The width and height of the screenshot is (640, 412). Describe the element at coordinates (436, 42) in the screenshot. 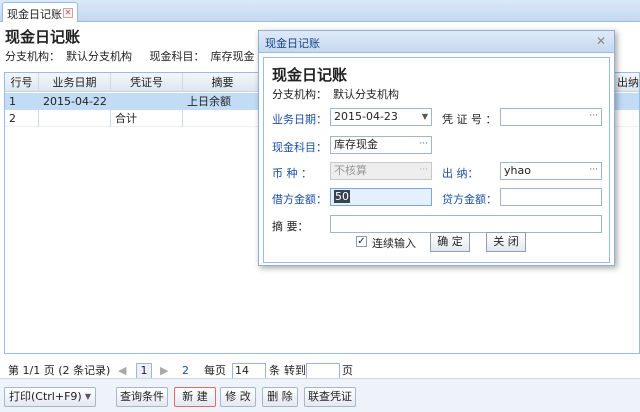

I see `dialog-header: 现金日记账 ✕` at that location.